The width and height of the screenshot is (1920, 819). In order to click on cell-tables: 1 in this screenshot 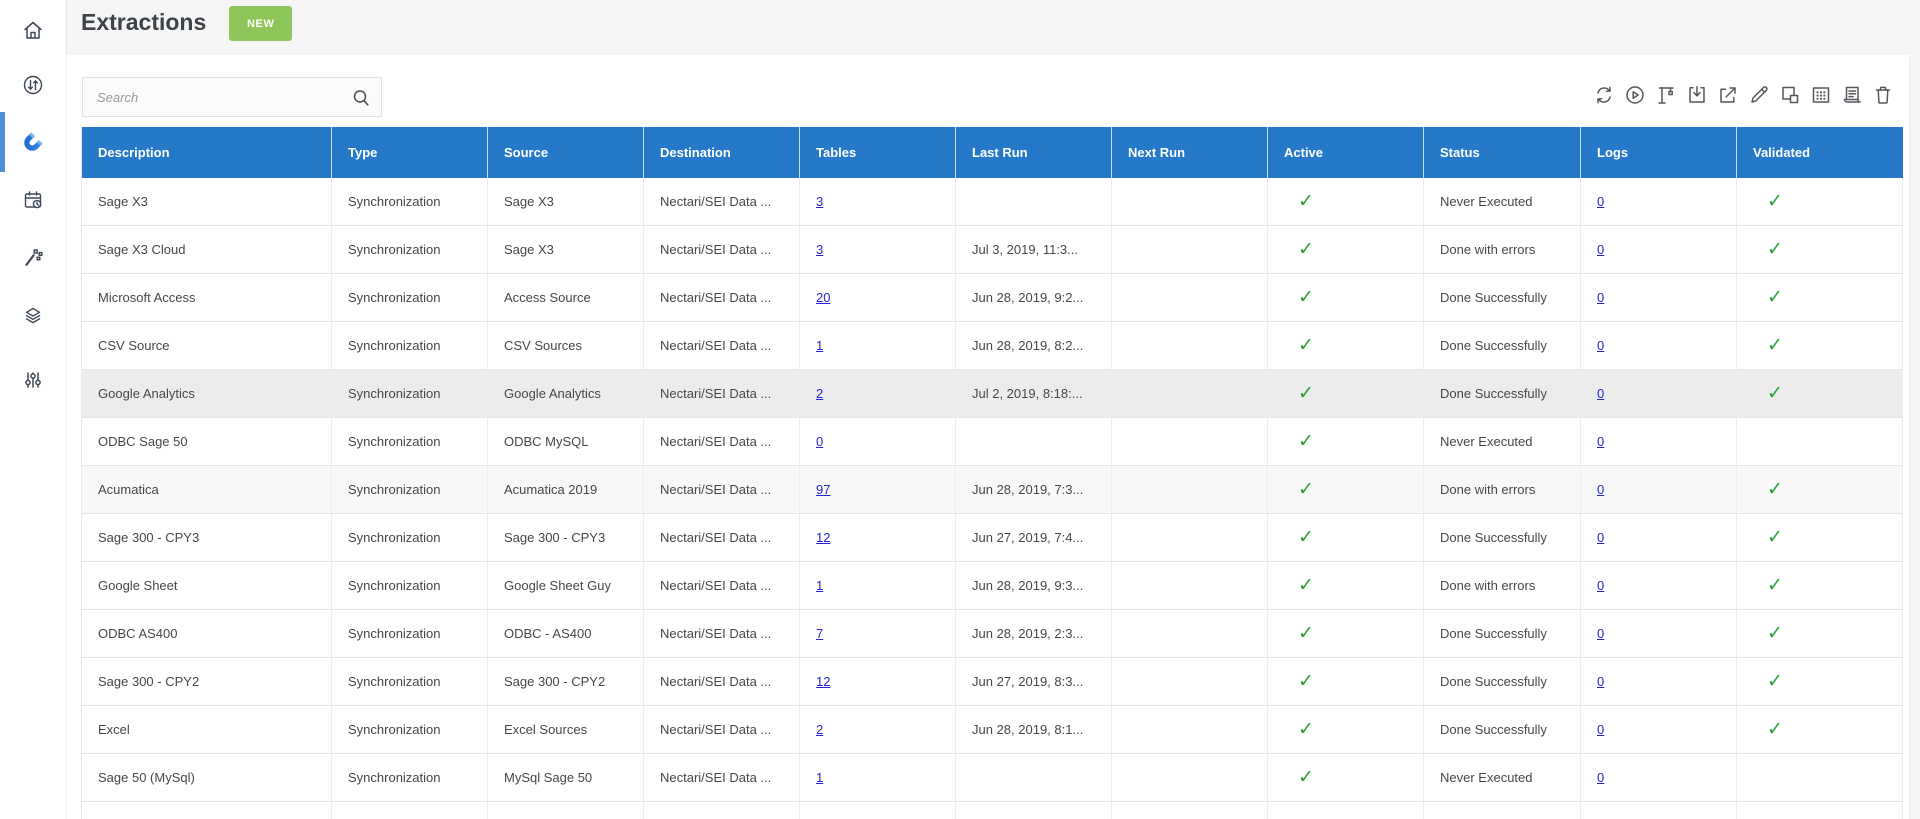, I will do `click(878, 778)`.